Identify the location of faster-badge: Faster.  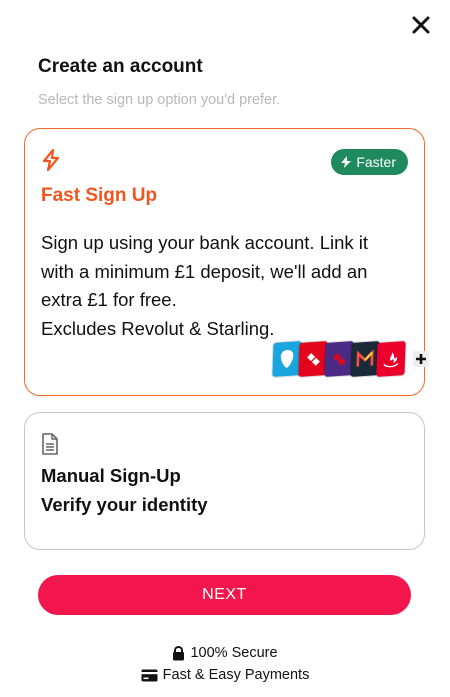
(369, 162).